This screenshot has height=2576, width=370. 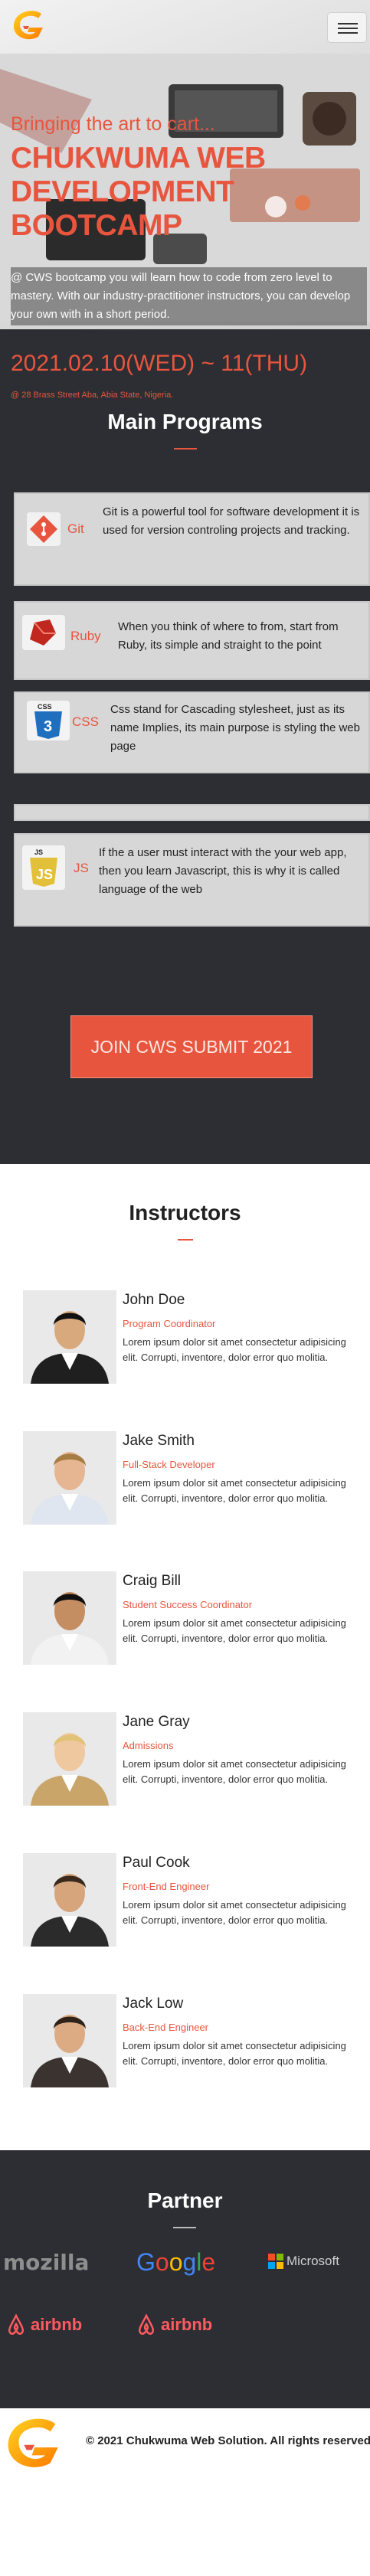 I want to click on hero-title: CHUKWUMA WEB DEVELOPMENT BOOTCAMP, so click(x=138, y=192).